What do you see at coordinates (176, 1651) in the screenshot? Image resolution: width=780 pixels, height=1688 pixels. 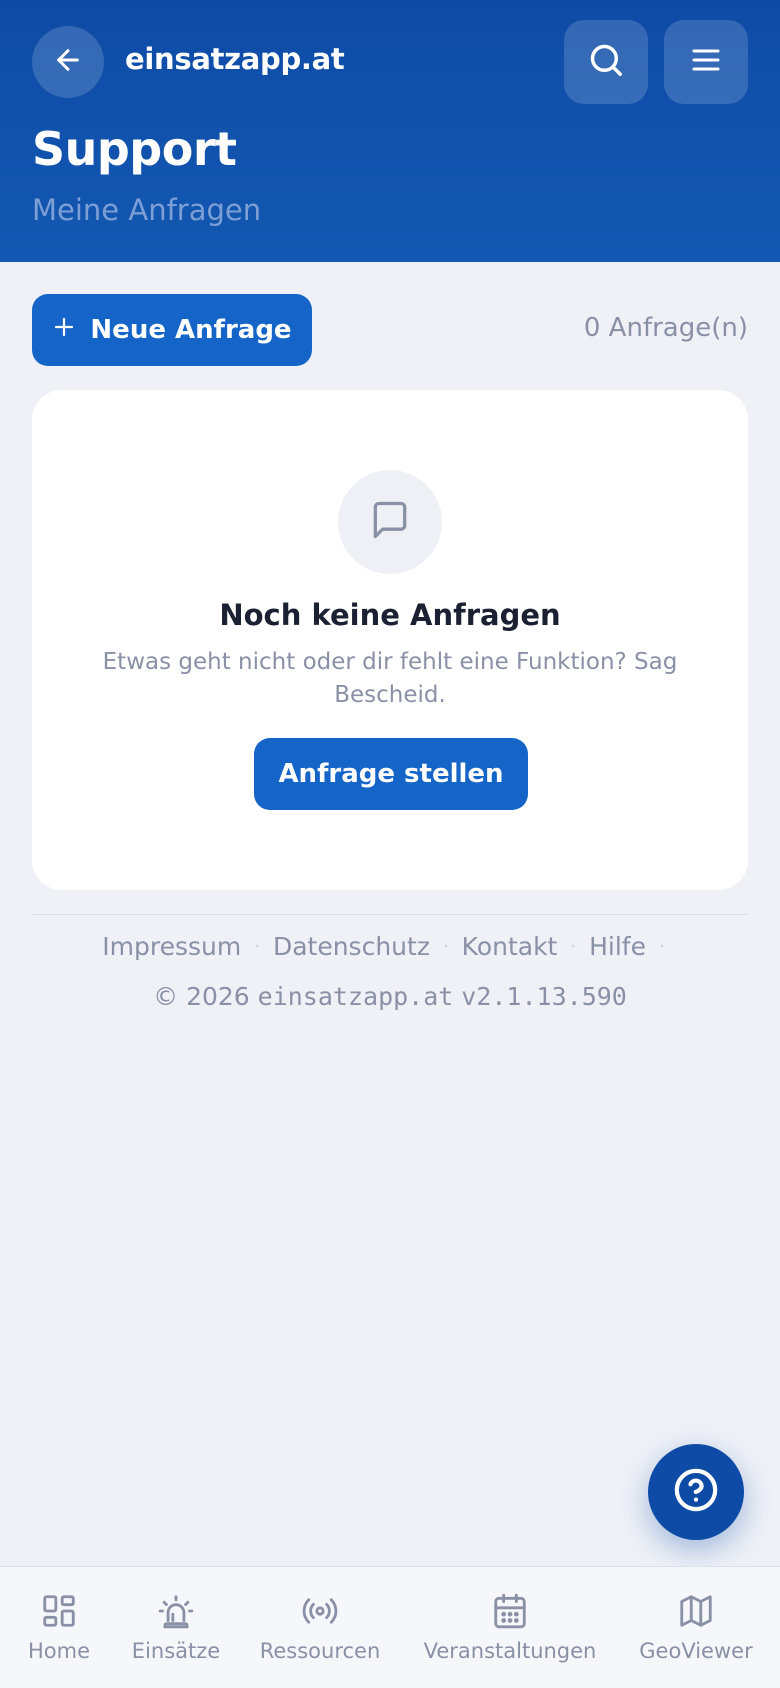 I see `nav-label: Einsätze` at bounding box center [176, 1651].